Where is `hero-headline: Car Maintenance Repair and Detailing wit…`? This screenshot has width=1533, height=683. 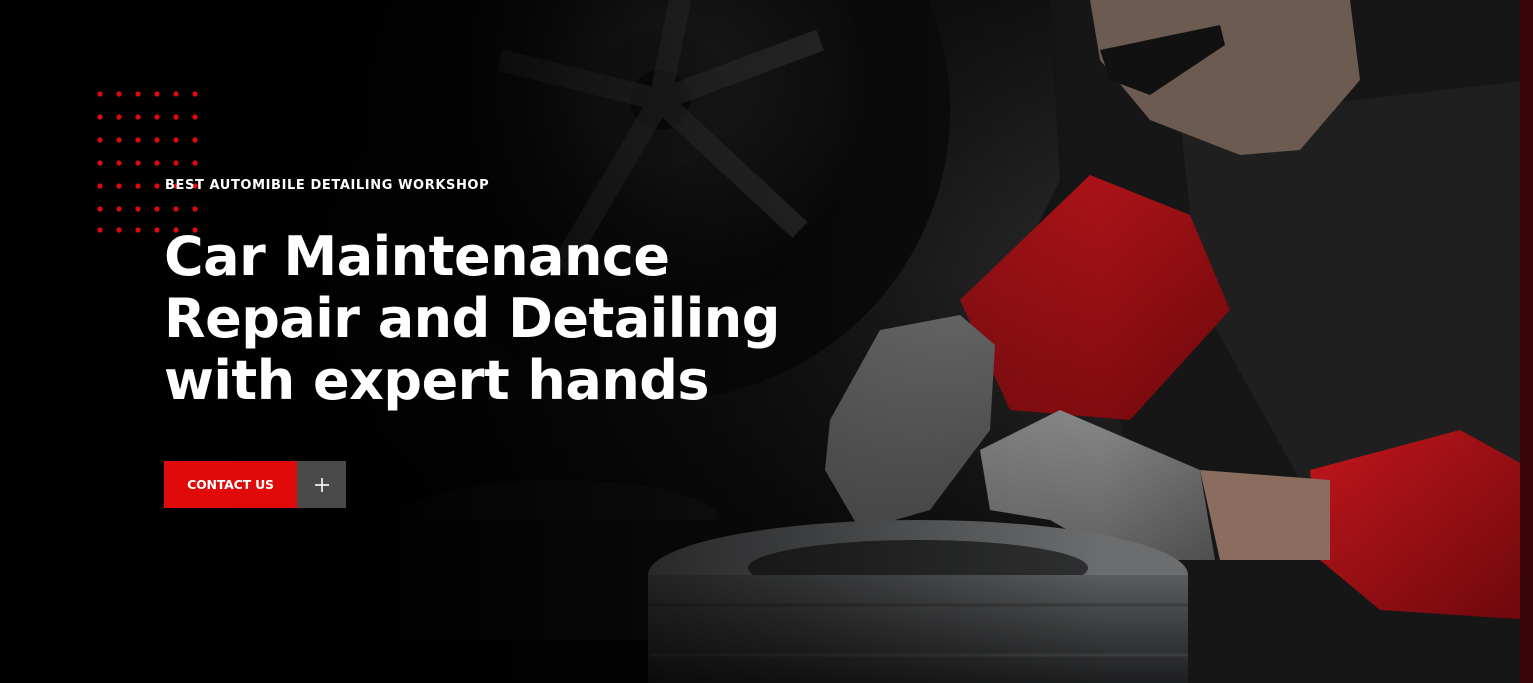
hero-headline: Car Maintenance Repair and Detailing wit… is located at coordinates (472, 319).